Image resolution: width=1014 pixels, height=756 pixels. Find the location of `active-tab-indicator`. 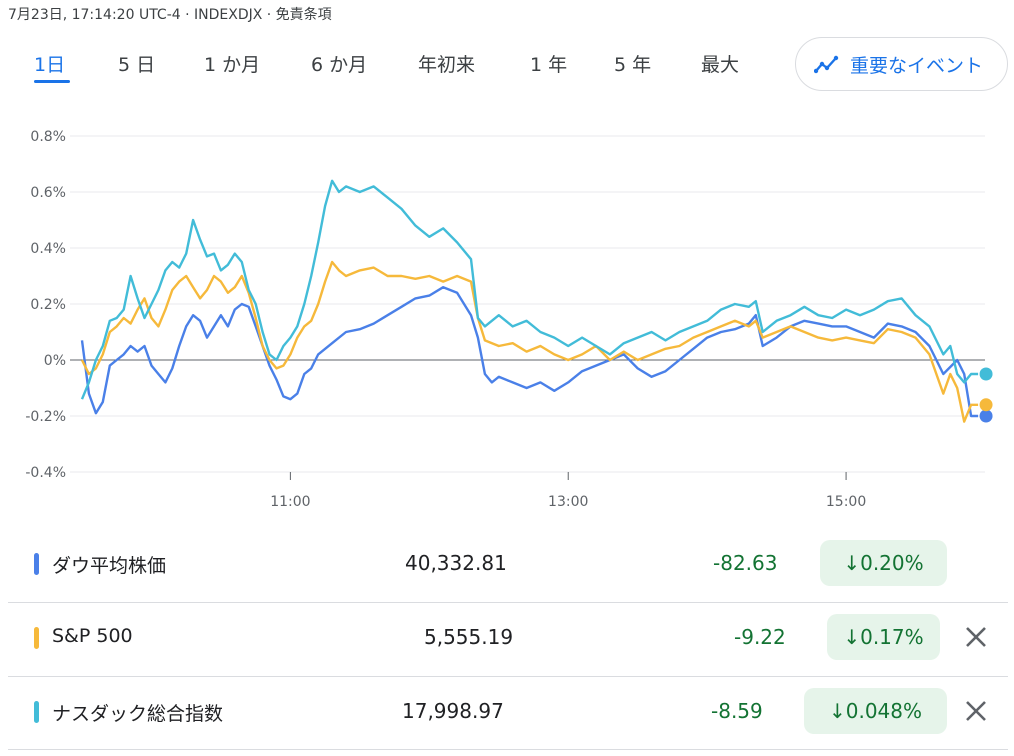

active-tab-indicator is located at coordinates (52, 81).